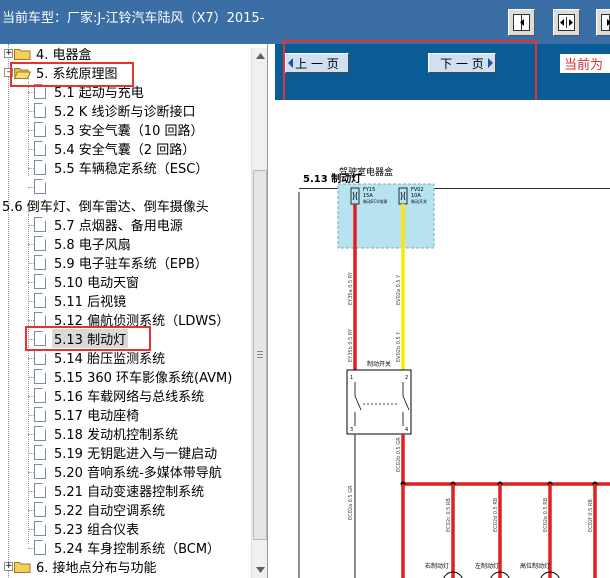  I want to click on tree-item: 5.2 K 线诊断与诊断接口, so click(115, 110).